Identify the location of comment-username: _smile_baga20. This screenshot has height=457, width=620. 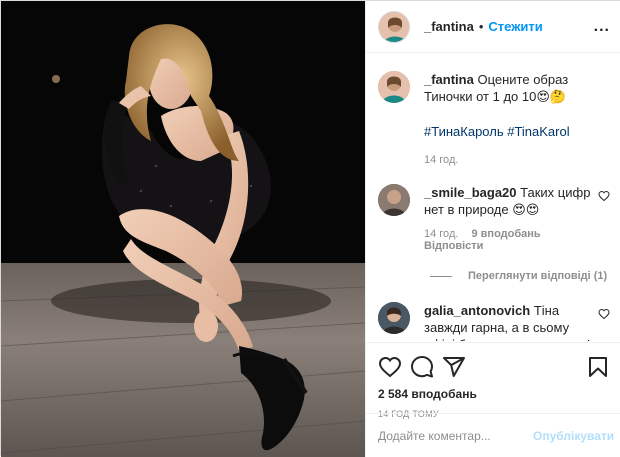
(470, 192).